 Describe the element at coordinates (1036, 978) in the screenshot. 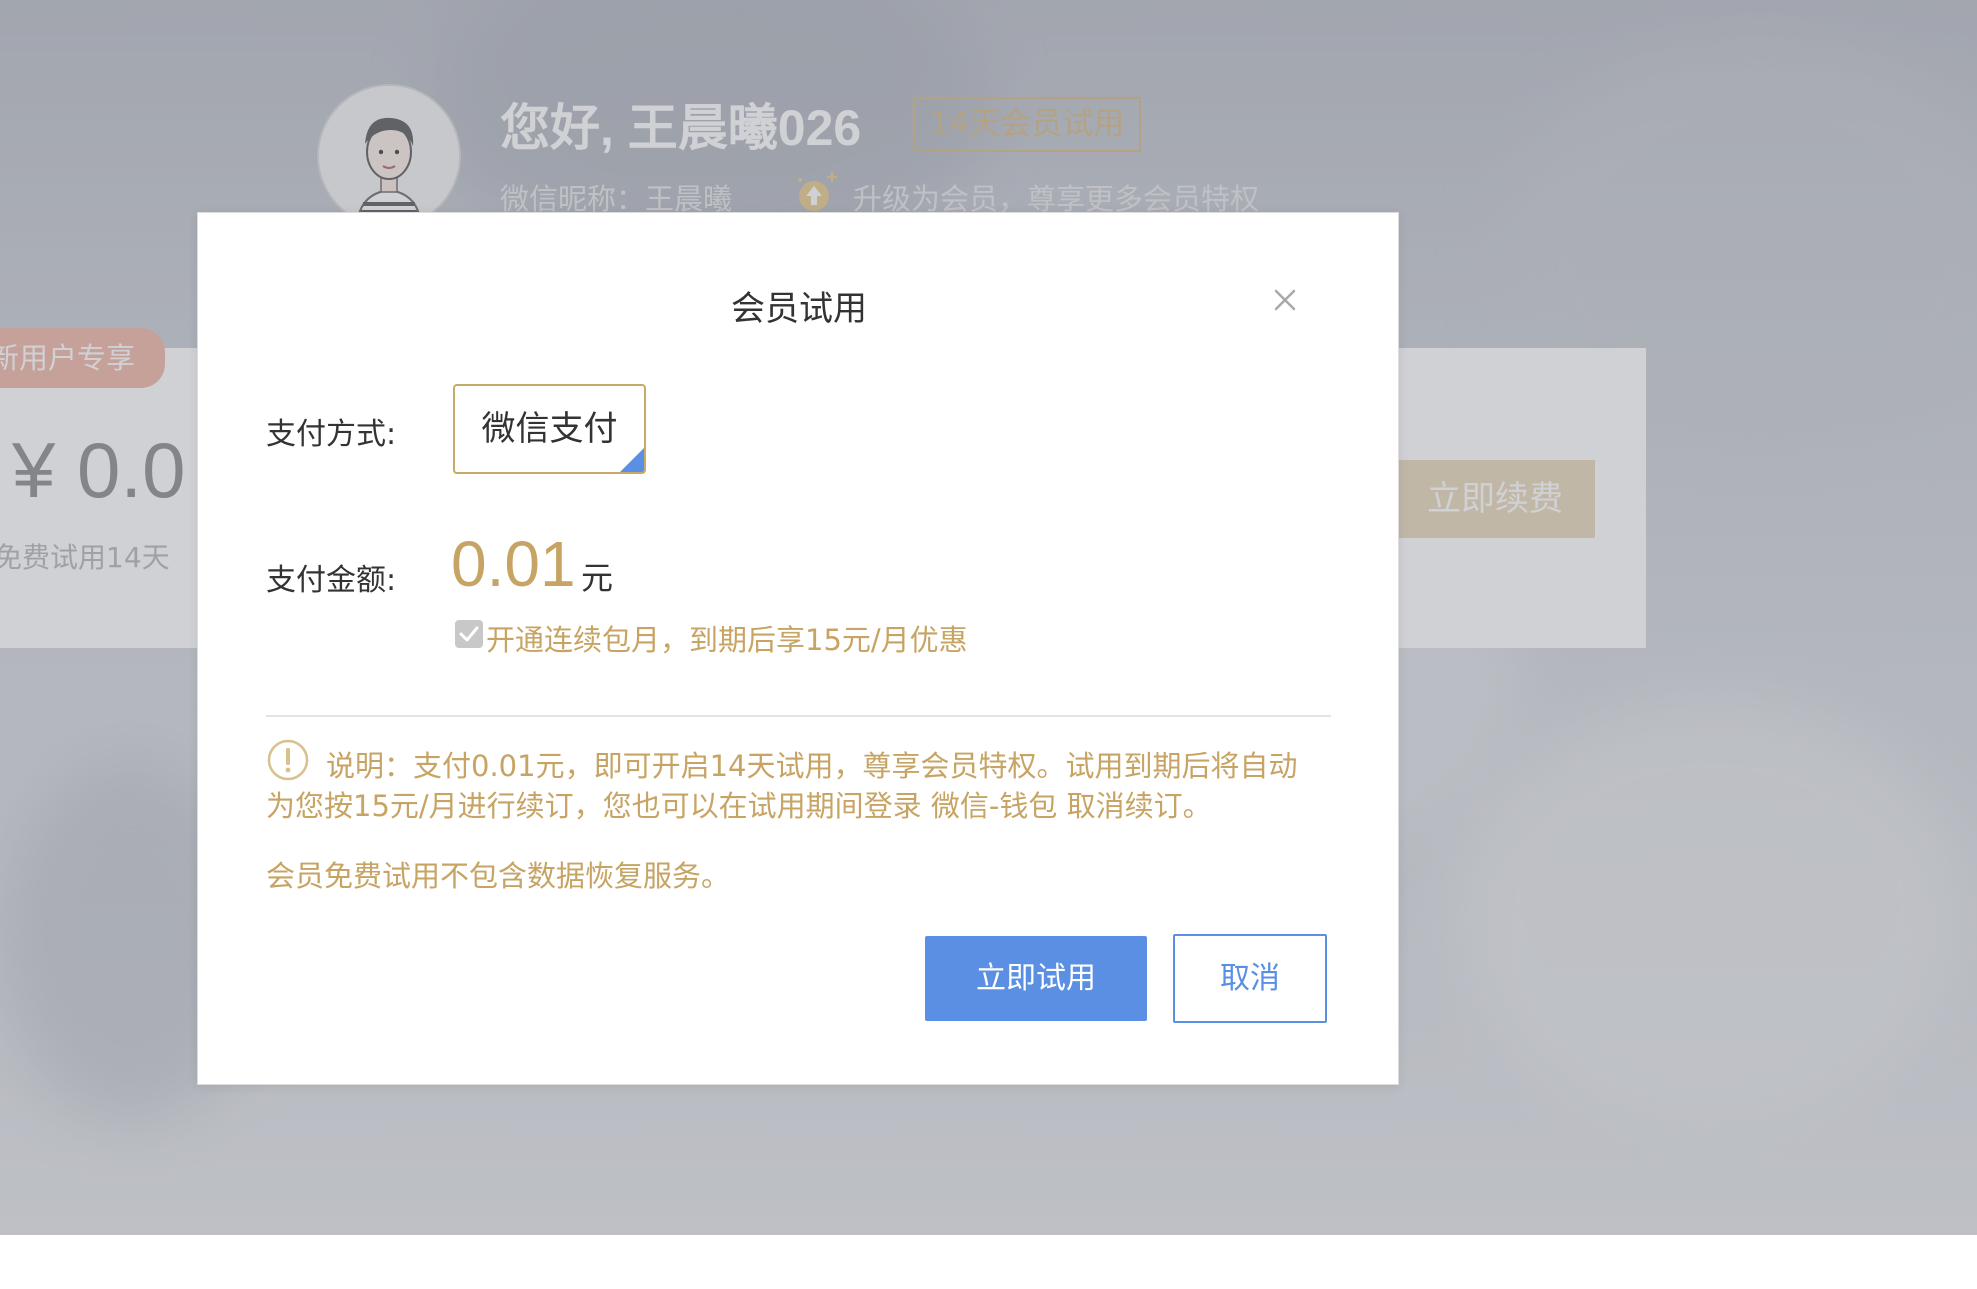

I see `start-trial-button: 立即试用` at that location.